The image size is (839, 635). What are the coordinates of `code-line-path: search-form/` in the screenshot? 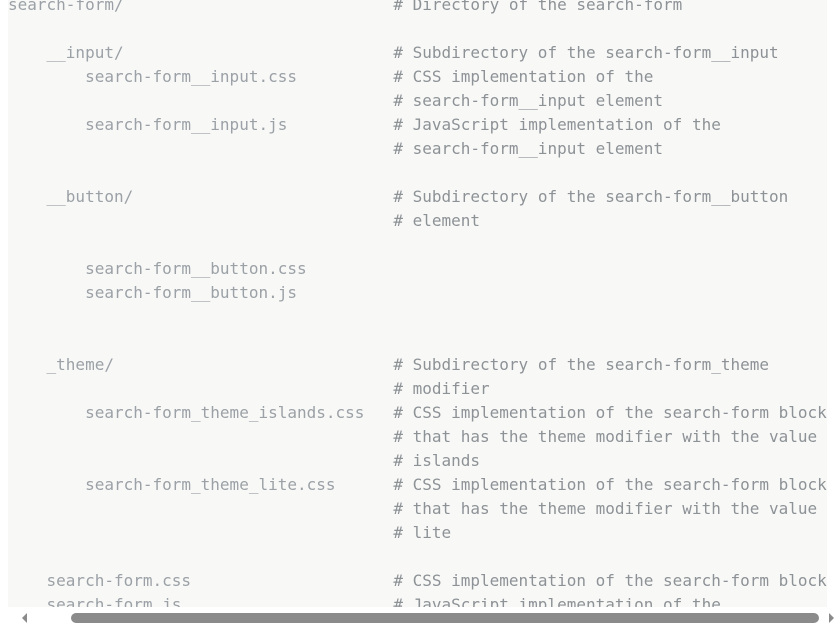 It's located at (66, 7).